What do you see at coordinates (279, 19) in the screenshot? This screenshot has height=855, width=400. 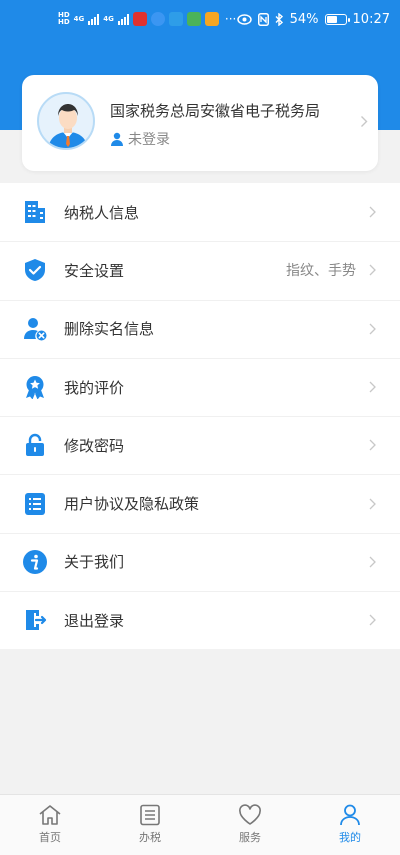 I see `bluetooth-icon` at bounding box center [279, 19].